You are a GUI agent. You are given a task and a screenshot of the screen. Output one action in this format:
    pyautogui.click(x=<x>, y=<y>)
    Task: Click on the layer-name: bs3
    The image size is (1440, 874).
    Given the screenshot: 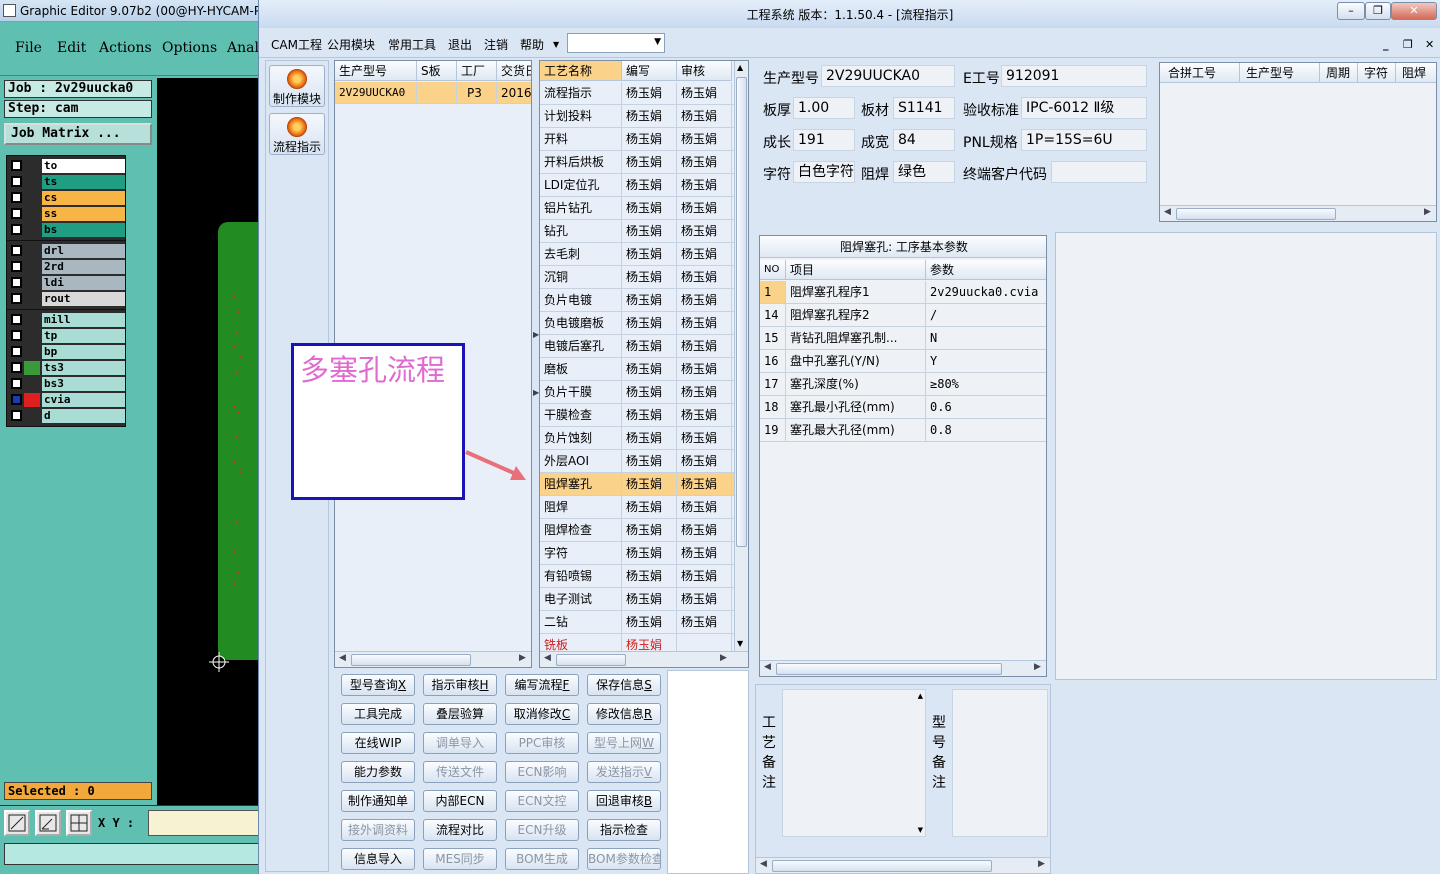 What is the action you would take?
    pyautogui.click(x=83, y=384)
    